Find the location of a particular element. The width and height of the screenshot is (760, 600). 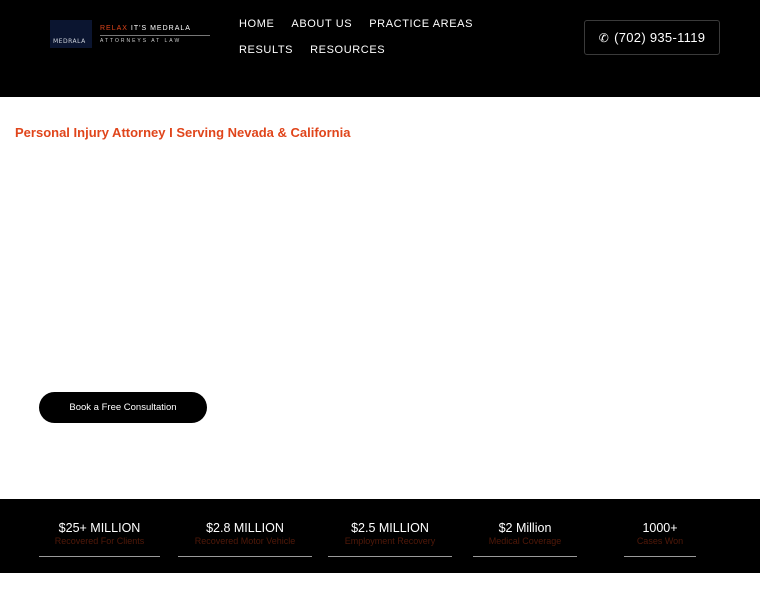

phone-button: ✆ (702) 935-1119 is located at coordinates (652, 37).